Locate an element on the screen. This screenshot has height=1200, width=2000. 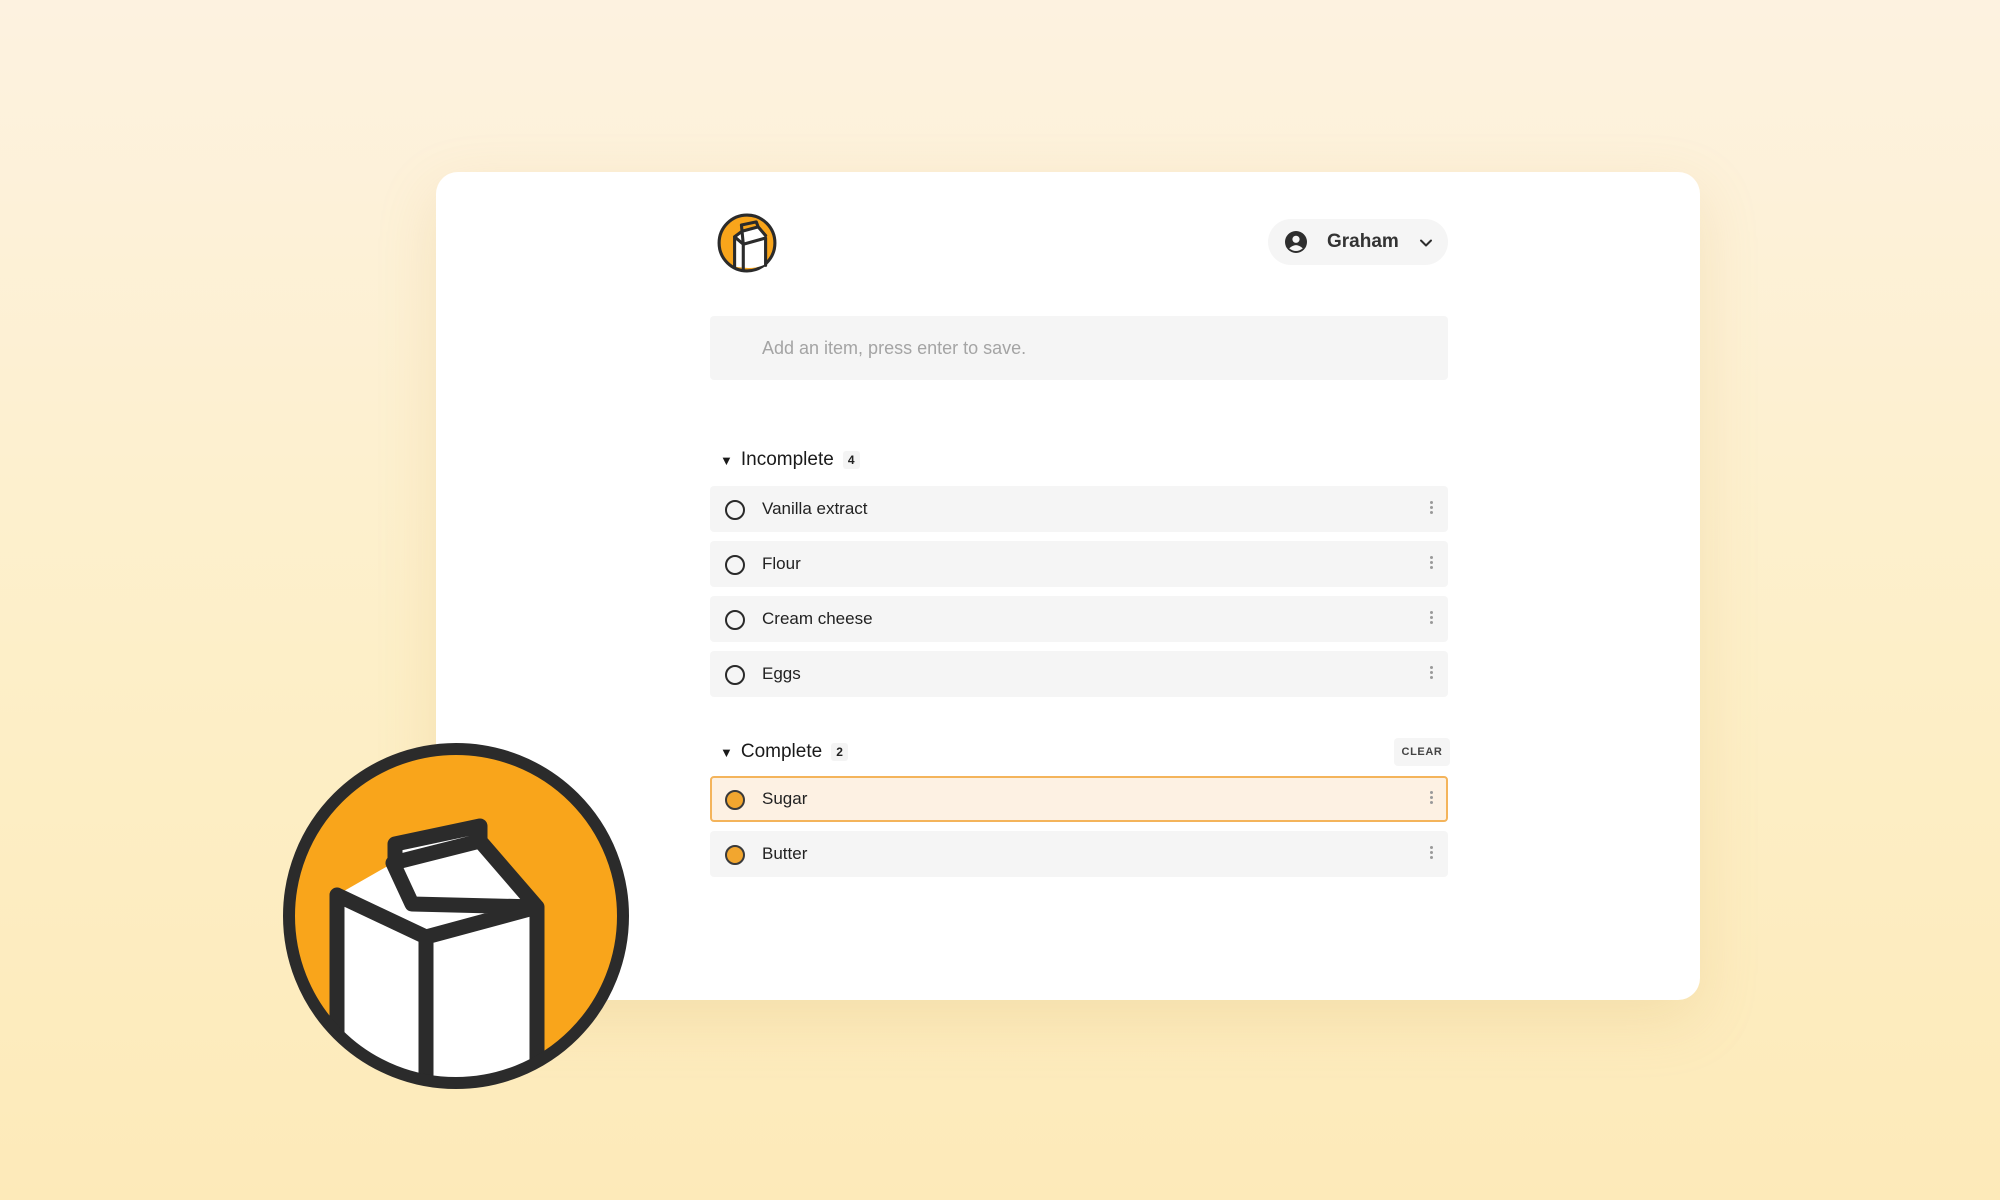
complete-list: Sugar Butter is located at coordinates (1079, 831).